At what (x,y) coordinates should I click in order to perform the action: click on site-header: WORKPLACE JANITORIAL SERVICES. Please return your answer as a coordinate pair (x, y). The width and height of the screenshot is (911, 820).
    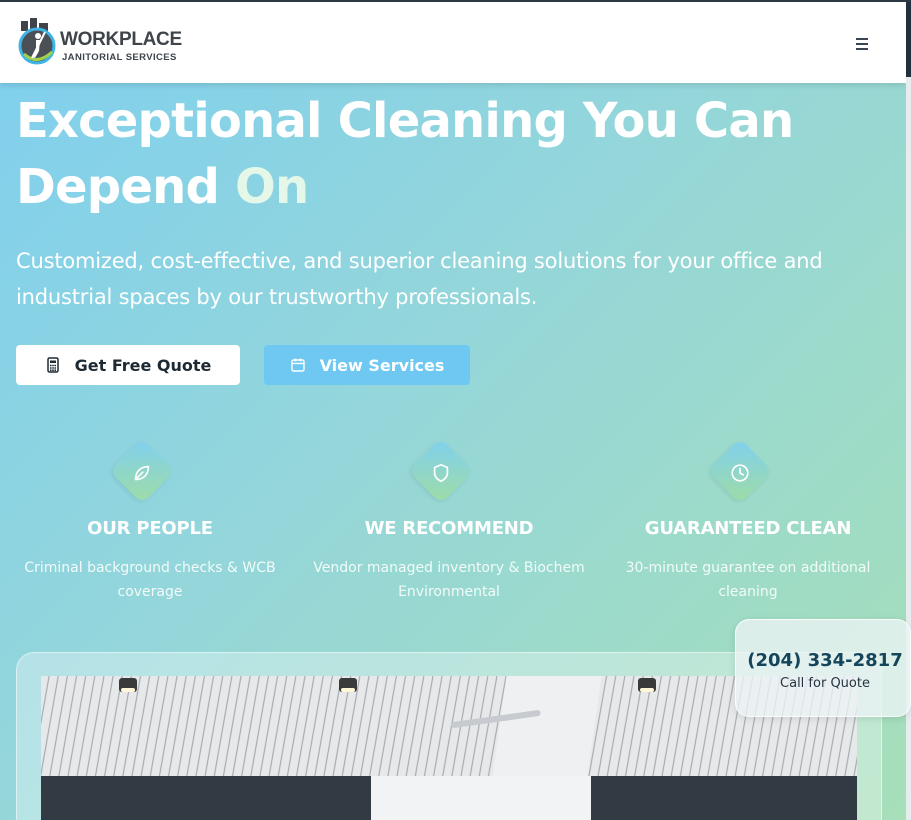
    Looking at the image, I should click on (453, 42).